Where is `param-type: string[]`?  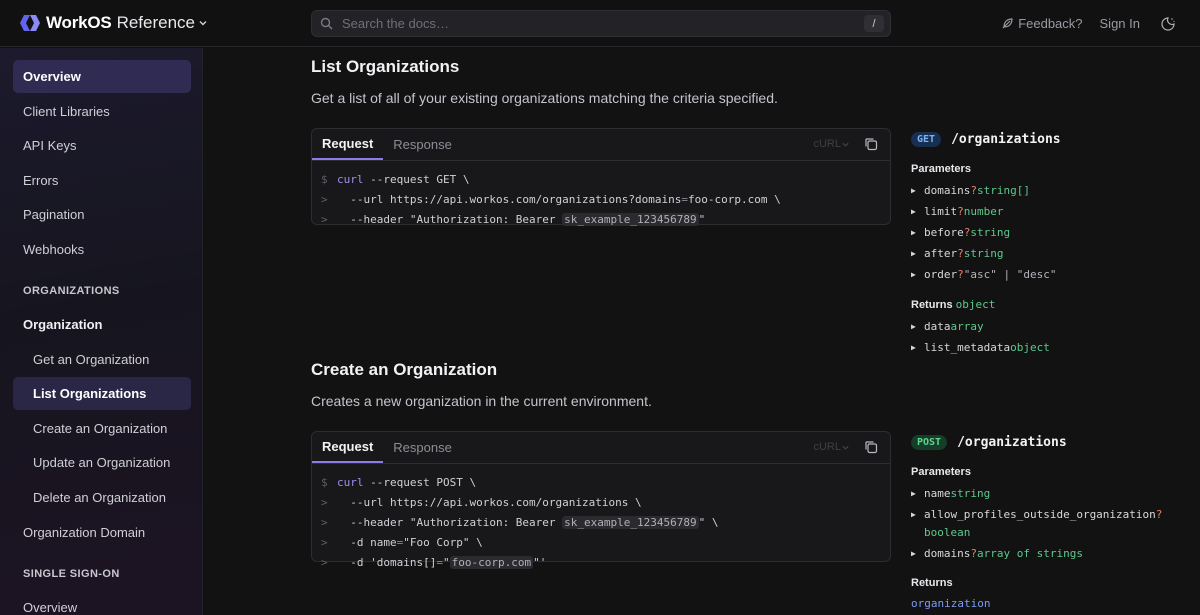
param-type: string[] is located at coordinates (1003, 190).